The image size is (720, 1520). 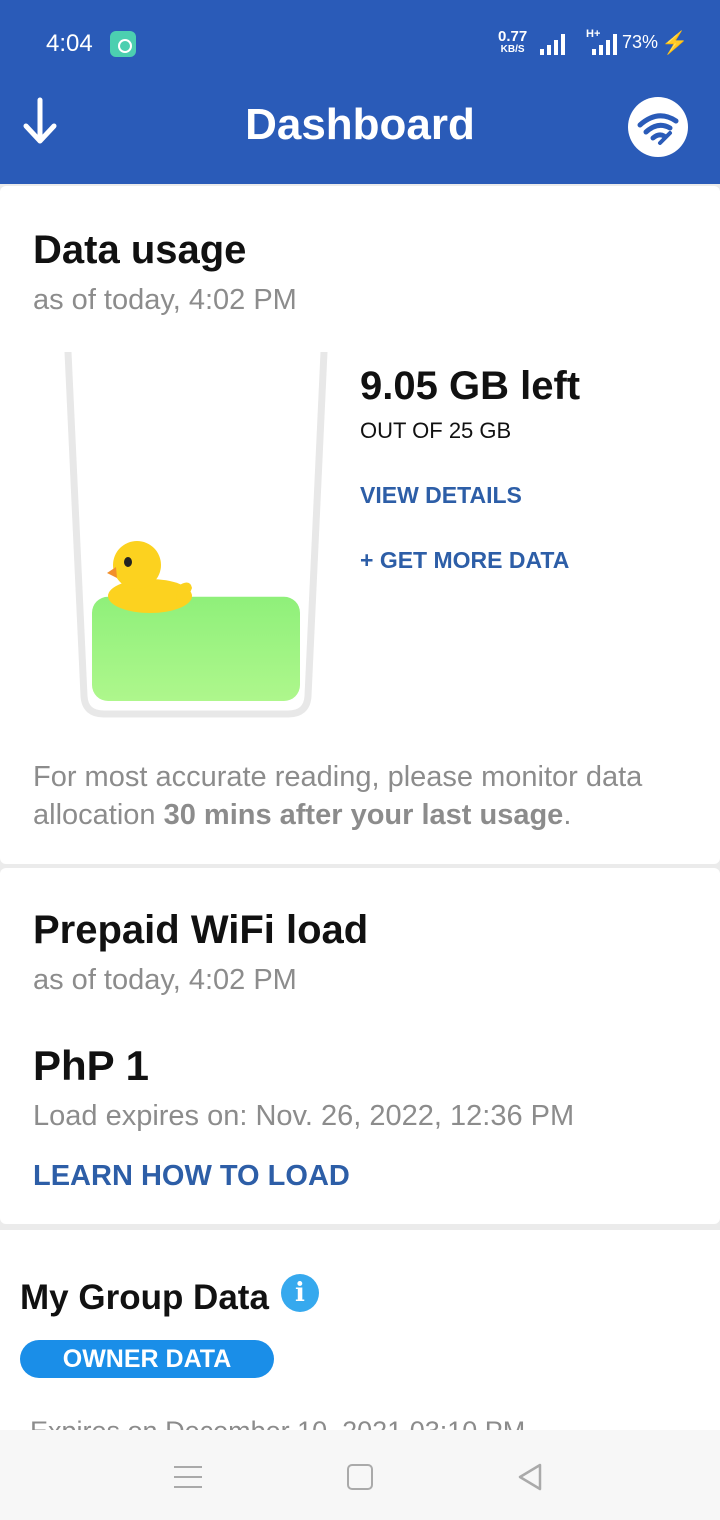 What do you see at coordinates (149, 577) in the screenshot?
I see `rubber-duck-icon` at bounding box center [149, 577].